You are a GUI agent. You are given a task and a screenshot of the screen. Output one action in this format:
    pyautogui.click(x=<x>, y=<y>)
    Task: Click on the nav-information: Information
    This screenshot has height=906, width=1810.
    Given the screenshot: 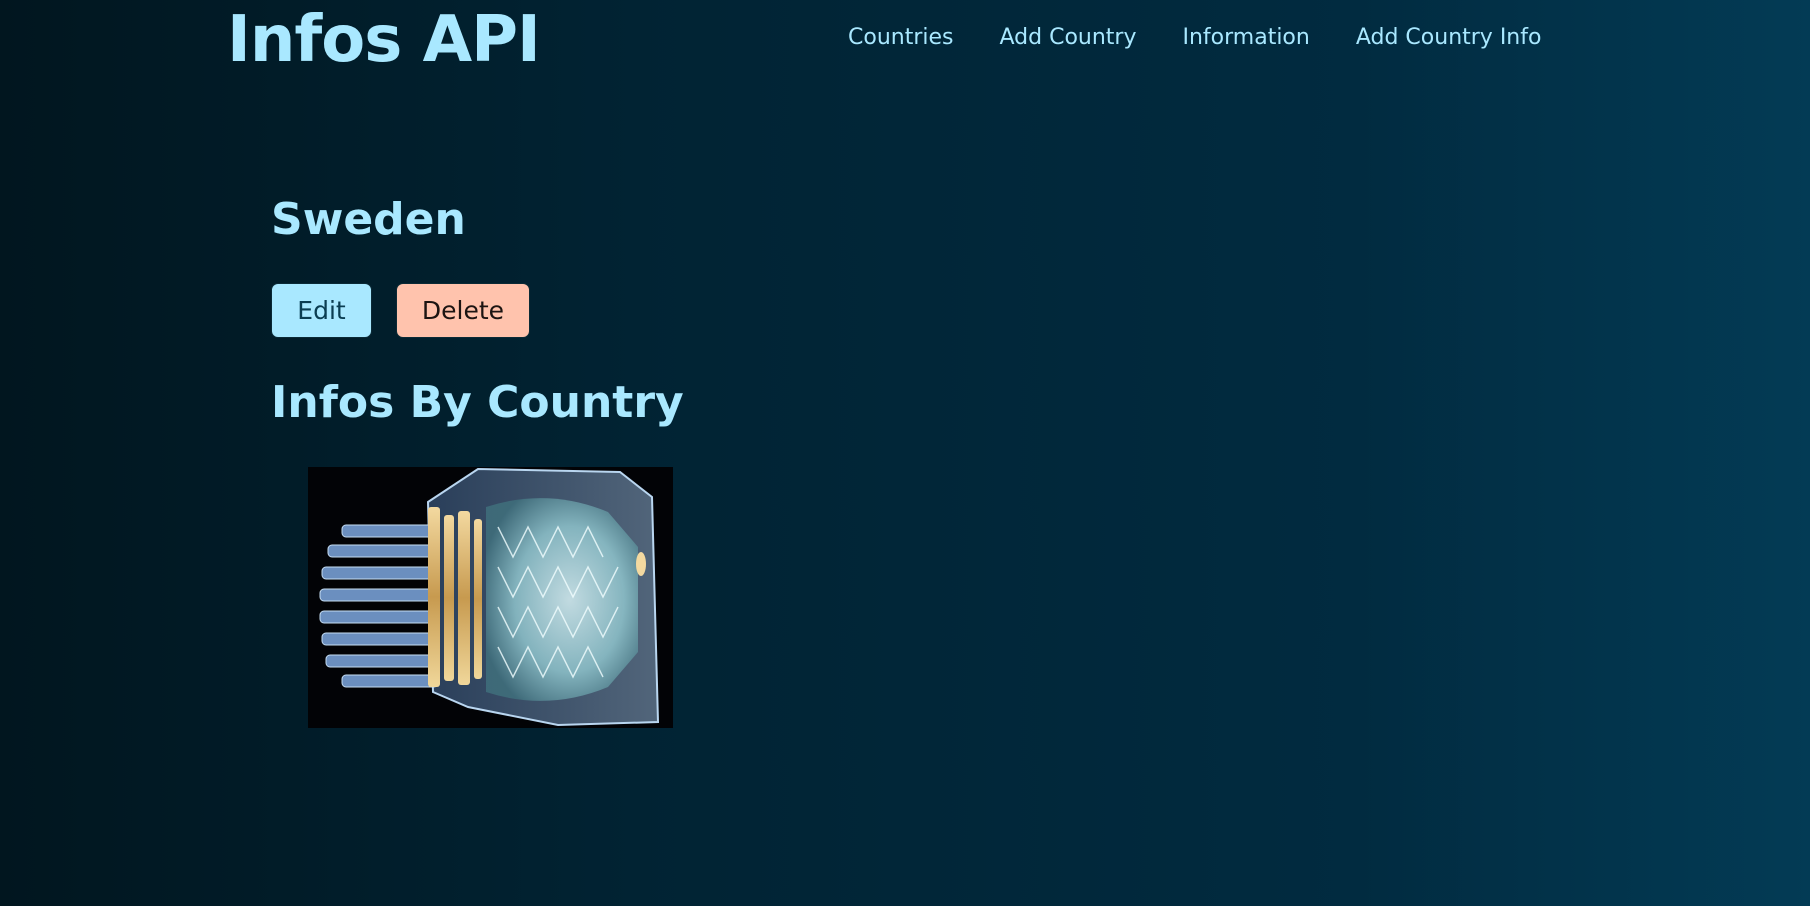 What is the action you would take?
    pyautogui.click(x=1245, y=38)
    